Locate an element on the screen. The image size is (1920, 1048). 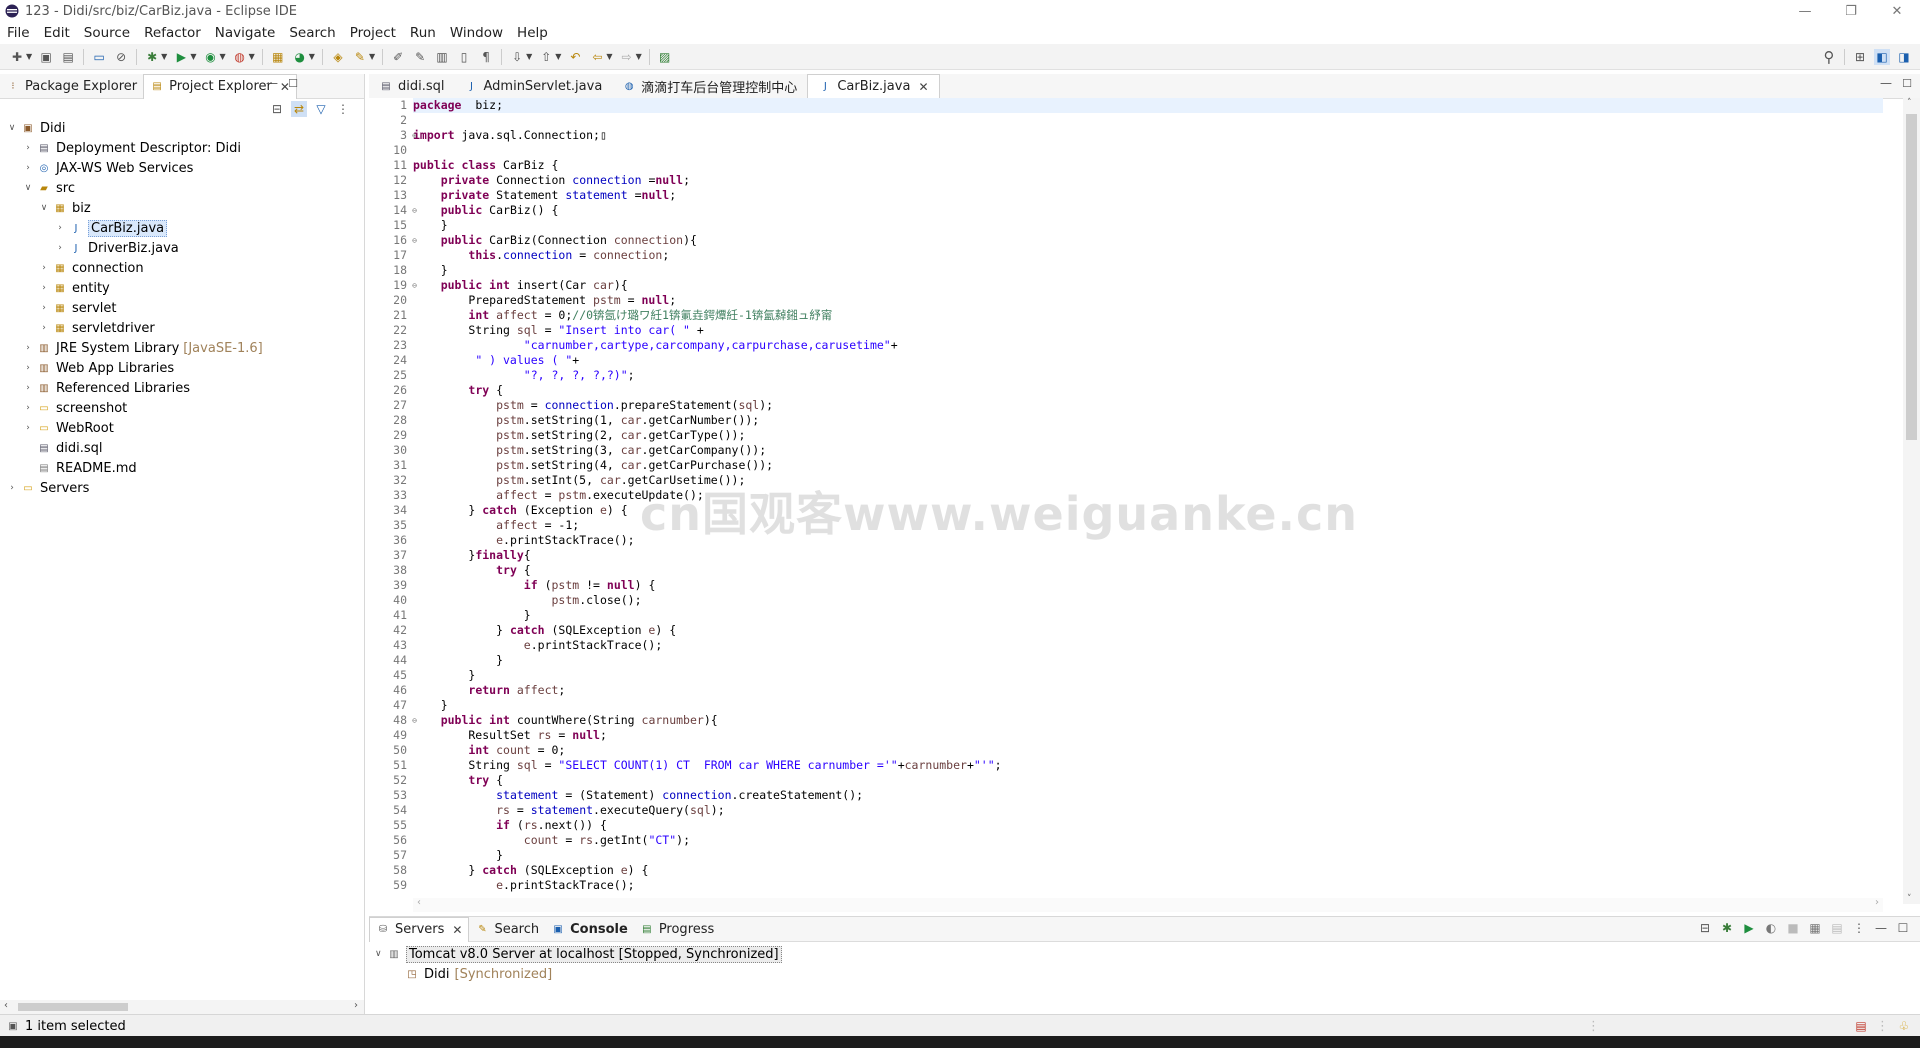
menu-project: Project is located at coordinates (373, 33).